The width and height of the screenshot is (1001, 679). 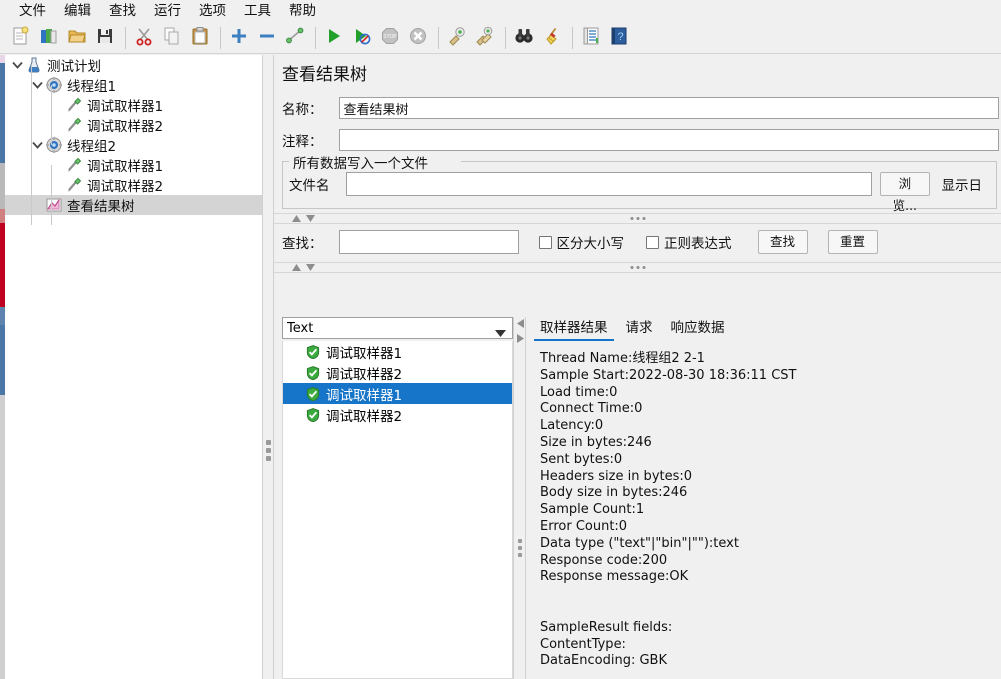 I want to click on tab-response-data: 响应数据, so click(x=698, y=327).